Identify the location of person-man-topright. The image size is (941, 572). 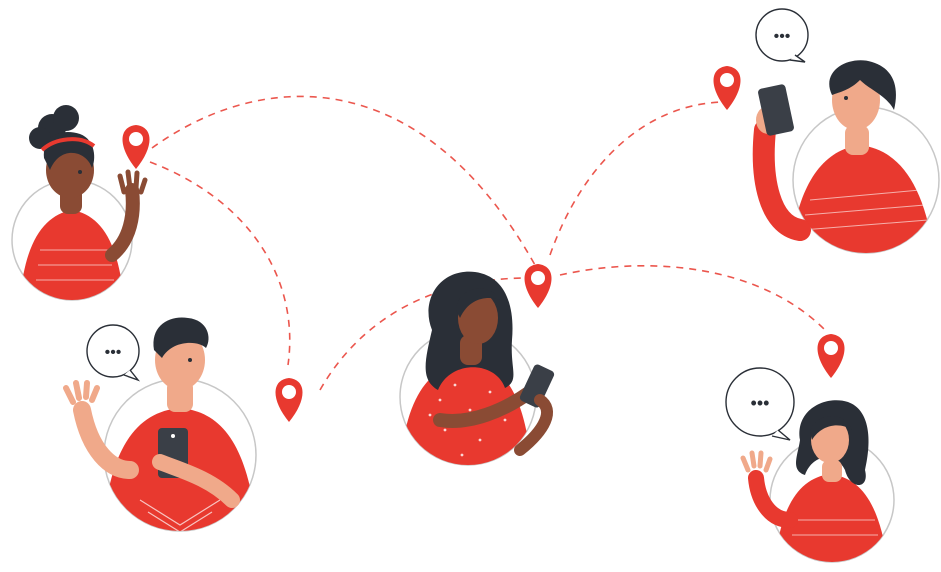
(846, 157).